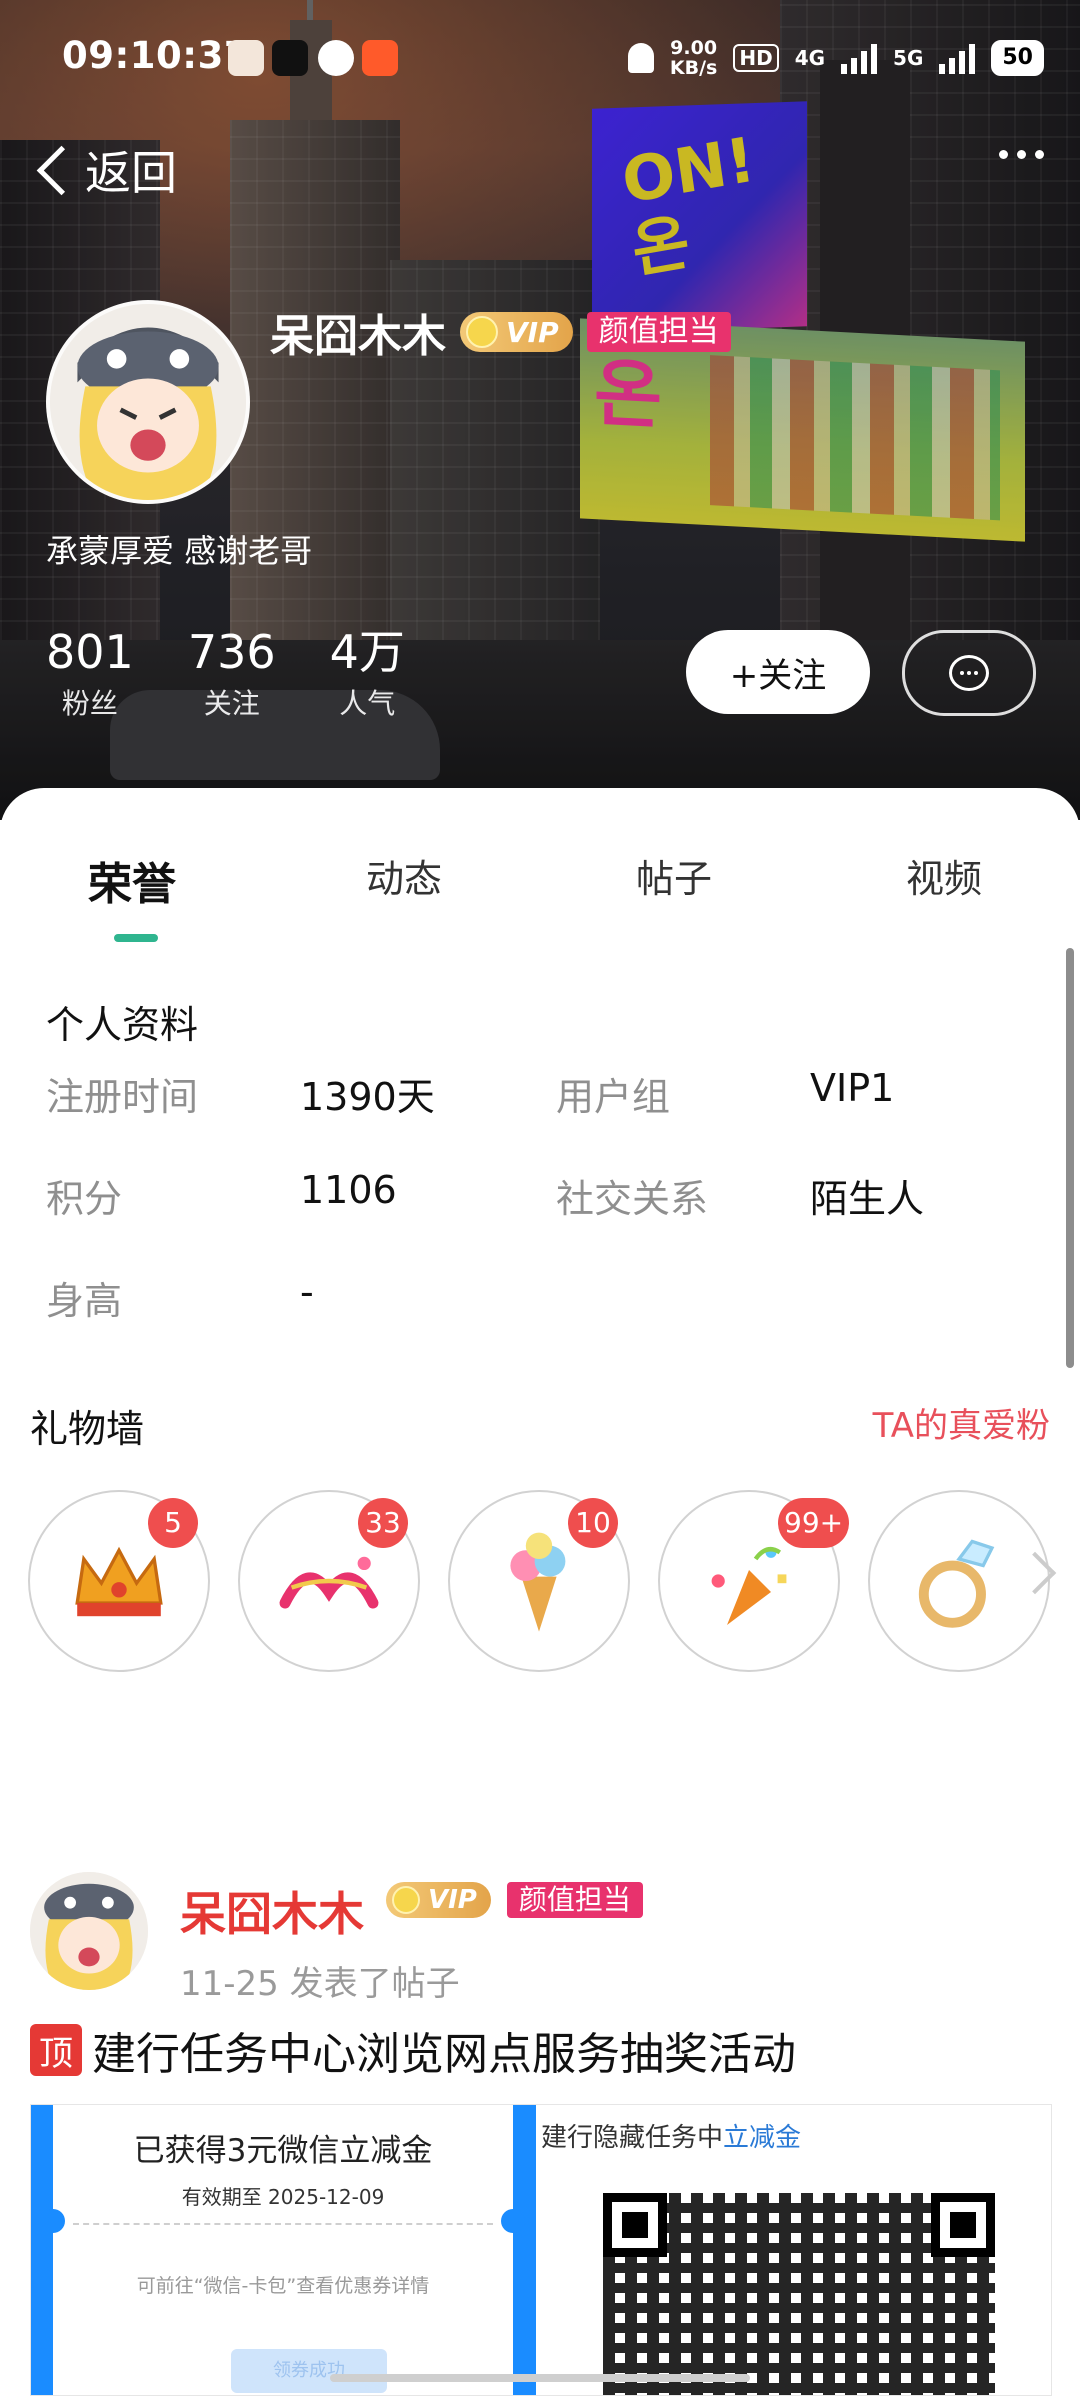 The height and width of the screenshot is (2396, 1080). Describe the element at coordinates (307, 1292) in the screenshot. I see `info-value-height: -` at that location.